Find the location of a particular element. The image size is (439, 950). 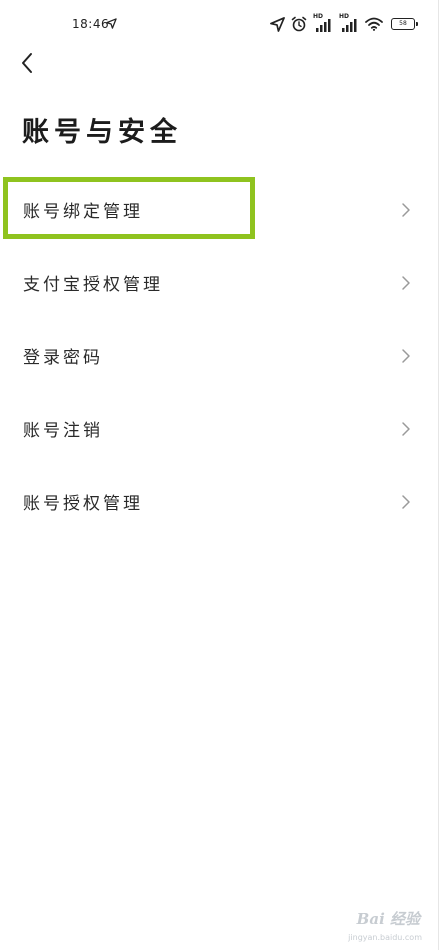

menu-item-label: 账号注销 is located at coordinates (63, 431).